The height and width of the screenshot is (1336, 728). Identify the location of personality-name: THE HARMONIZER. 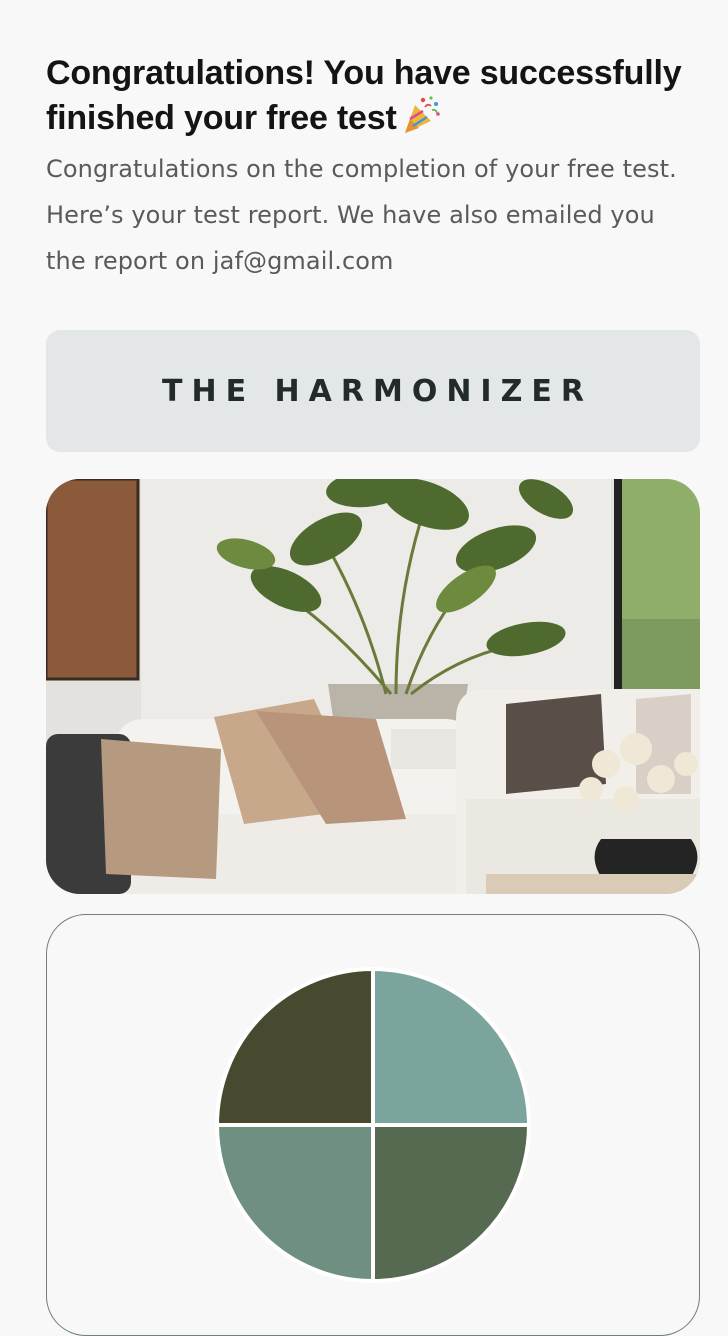
(377, 391).